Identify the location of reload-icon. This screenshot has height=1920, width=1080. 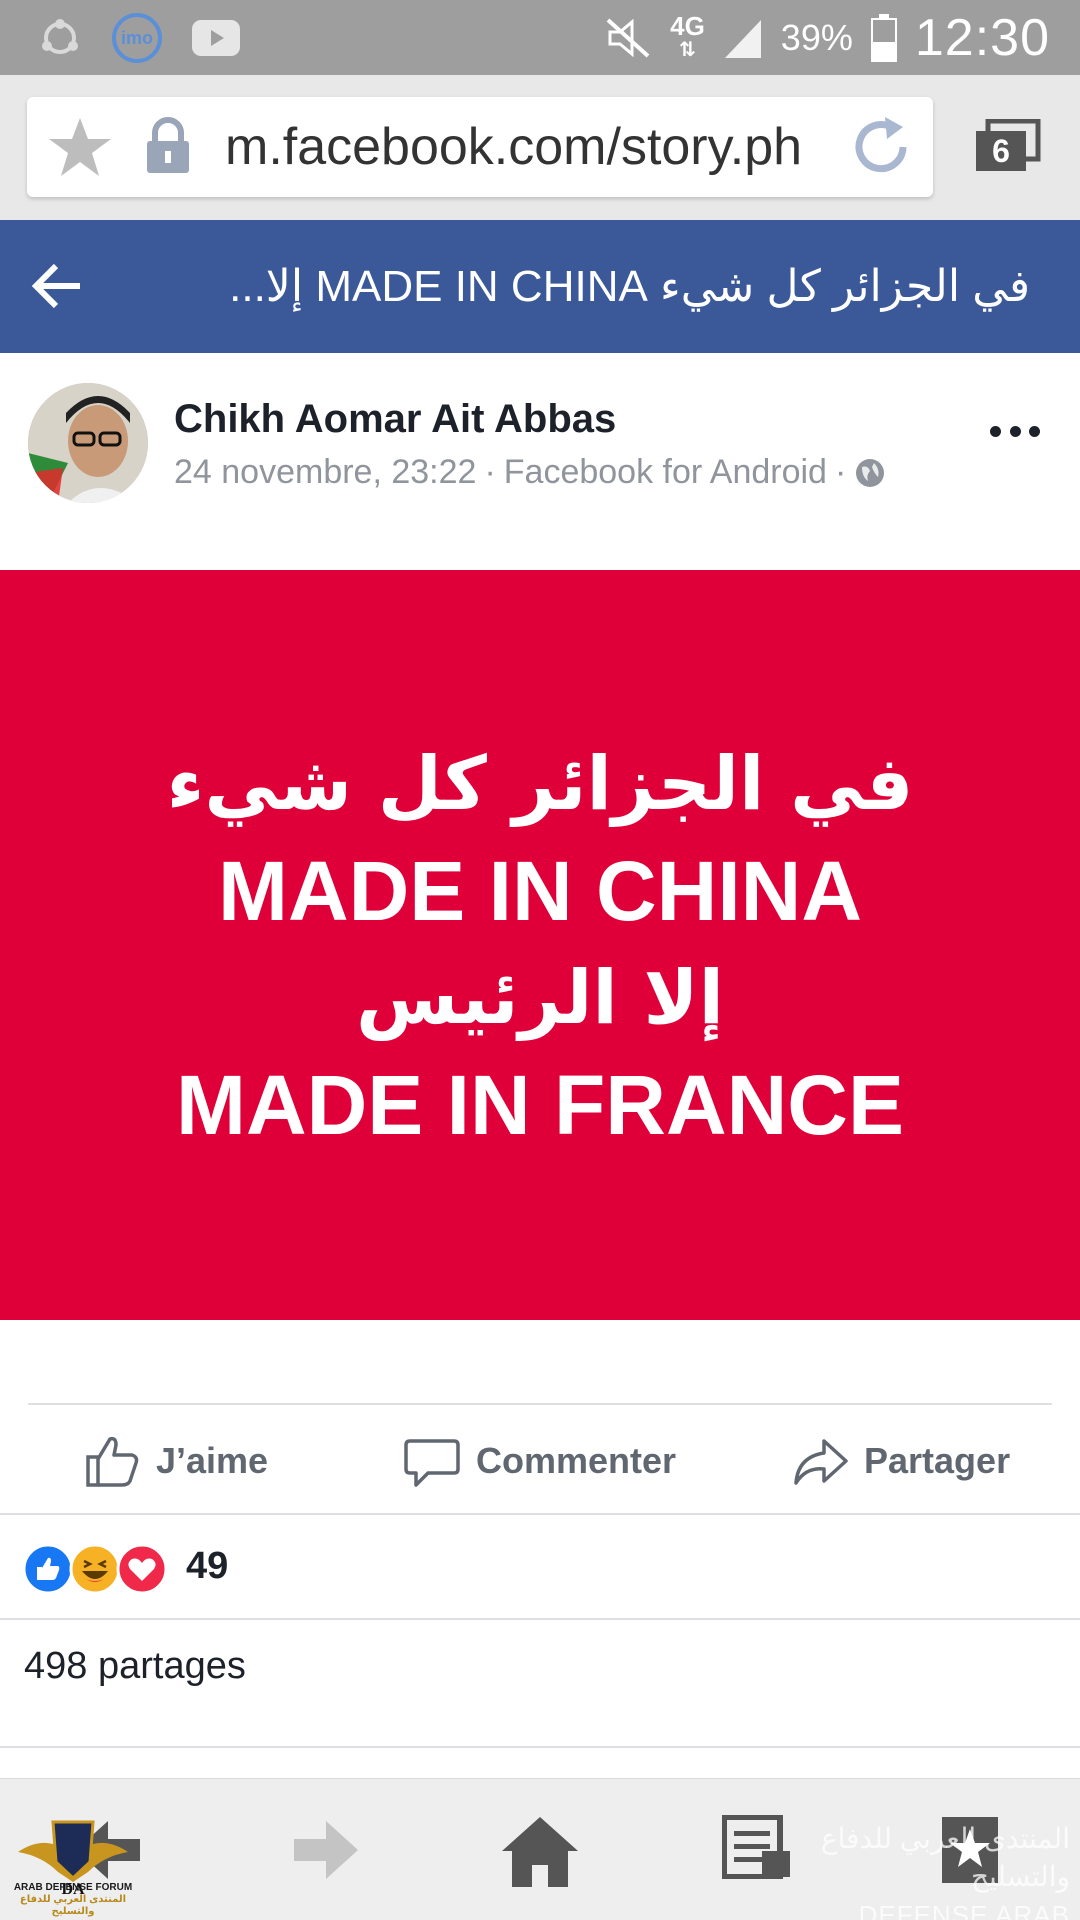
(881, 147).